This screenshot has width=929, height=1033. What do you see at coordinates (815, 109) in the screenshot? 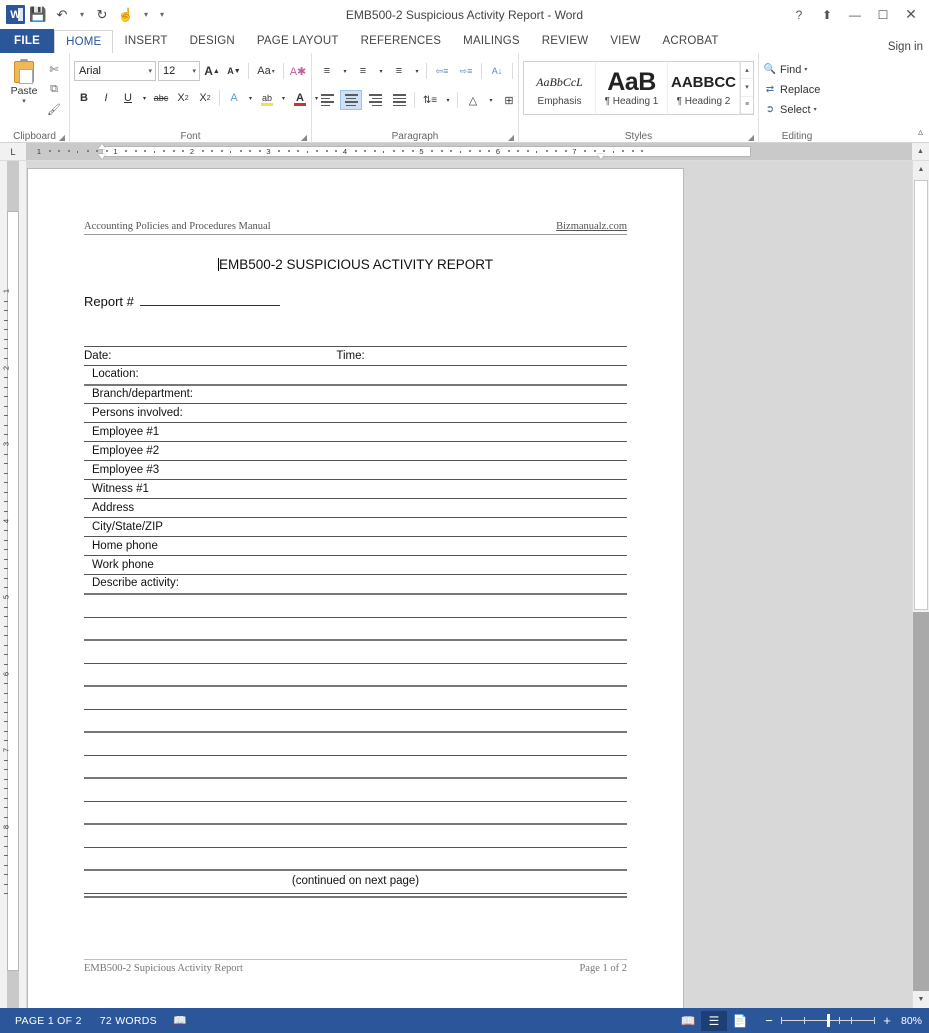
I see `select-dropdown-icon: ▾` at bounding box center [815, 109].